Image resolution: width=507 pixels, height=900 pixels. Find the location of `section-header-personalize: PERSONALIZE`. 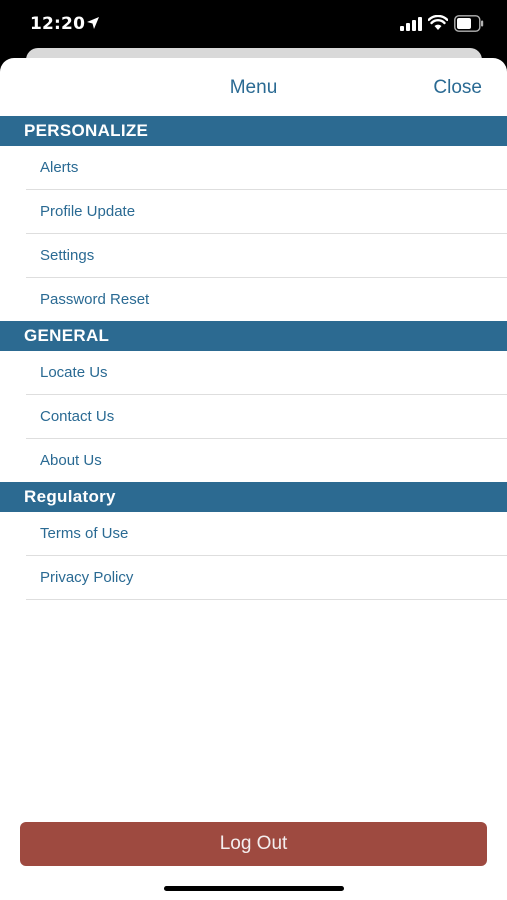

section-header-personalize: PERSONALIZE is located at coordinates (253, 131).